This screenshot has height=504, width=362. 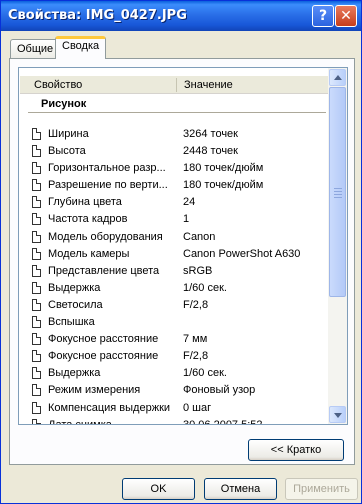 What do you see at coordinates (173, 356) in the screenshot?
I see `list-item: Фокусное расстояние F/2,8` at bounding box center [173, 356].